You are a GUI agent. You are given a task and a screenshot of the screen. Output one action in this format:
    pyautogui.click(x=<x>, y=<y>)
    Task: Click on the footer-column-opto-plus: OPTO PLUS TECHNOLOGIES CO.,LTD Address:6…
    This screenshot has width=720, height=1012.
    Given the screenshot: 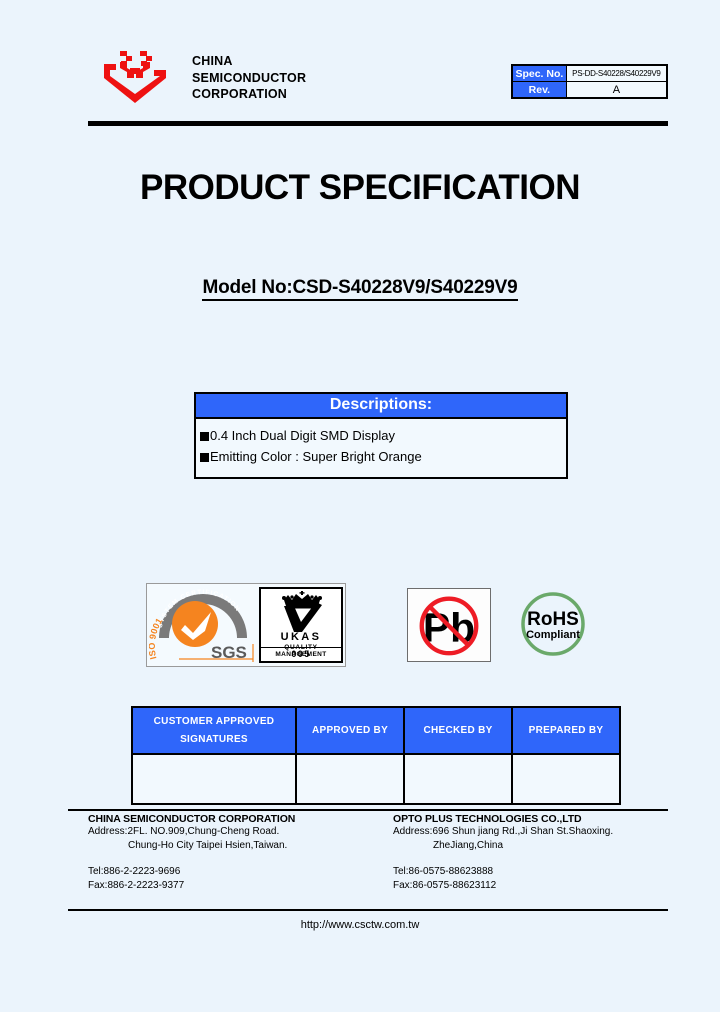 What is the action you would take?
    pyautogui.click(x=503, y=853)
    